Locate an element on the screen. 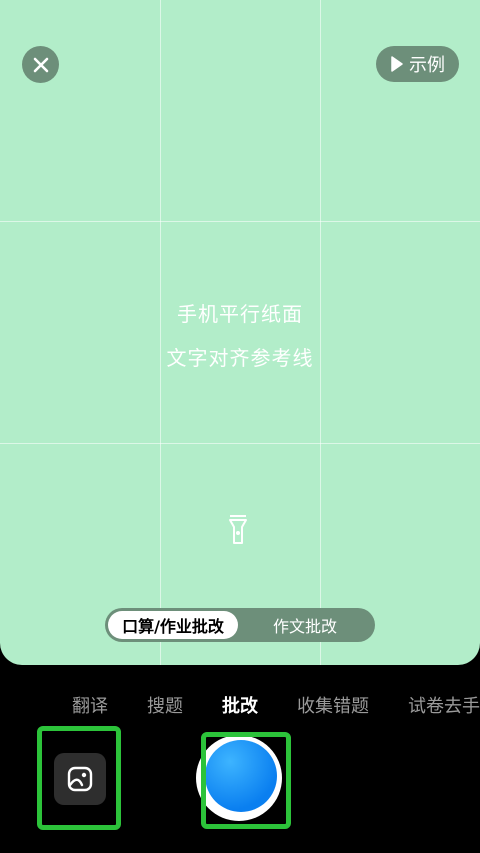 Image resolution: width=480 pixels, height=853 pixels. mode-toggle: 口算/作业批改 作文批改 is located at coordinates (240, 625).